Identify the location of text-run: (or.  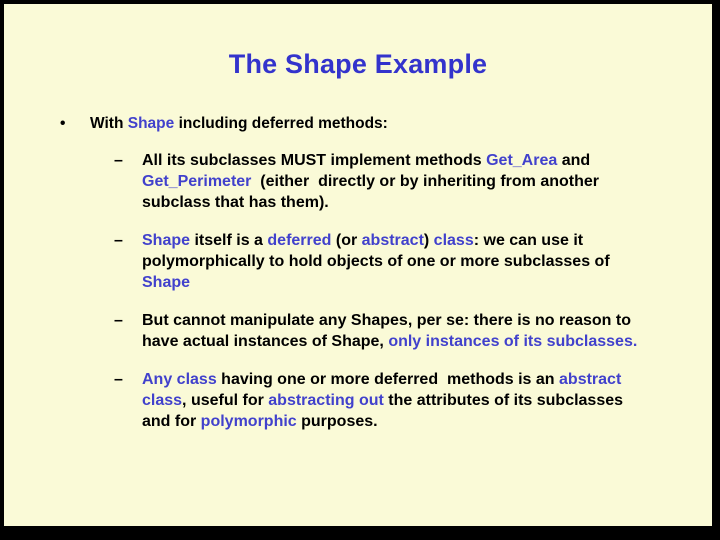
(346, 240).